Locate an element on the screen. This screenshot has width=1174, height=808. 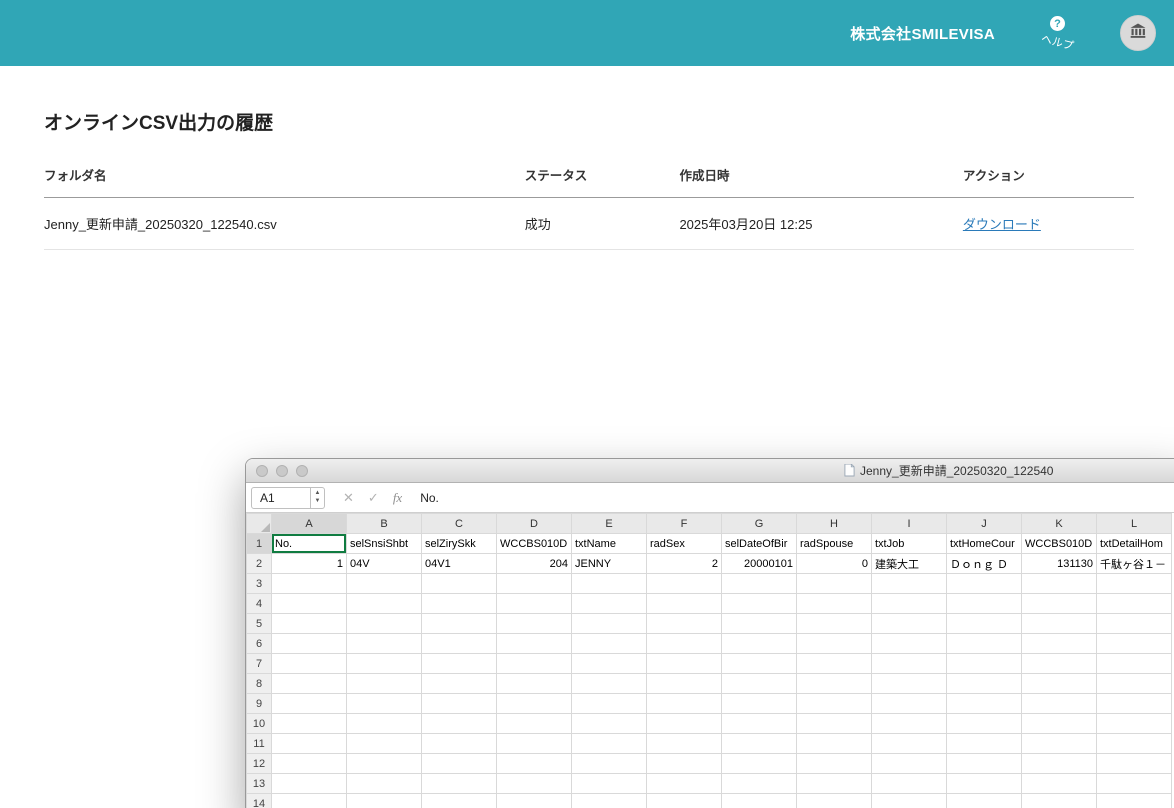
cell-L1: txtDetailHom is located at coordinates (1134, 543).